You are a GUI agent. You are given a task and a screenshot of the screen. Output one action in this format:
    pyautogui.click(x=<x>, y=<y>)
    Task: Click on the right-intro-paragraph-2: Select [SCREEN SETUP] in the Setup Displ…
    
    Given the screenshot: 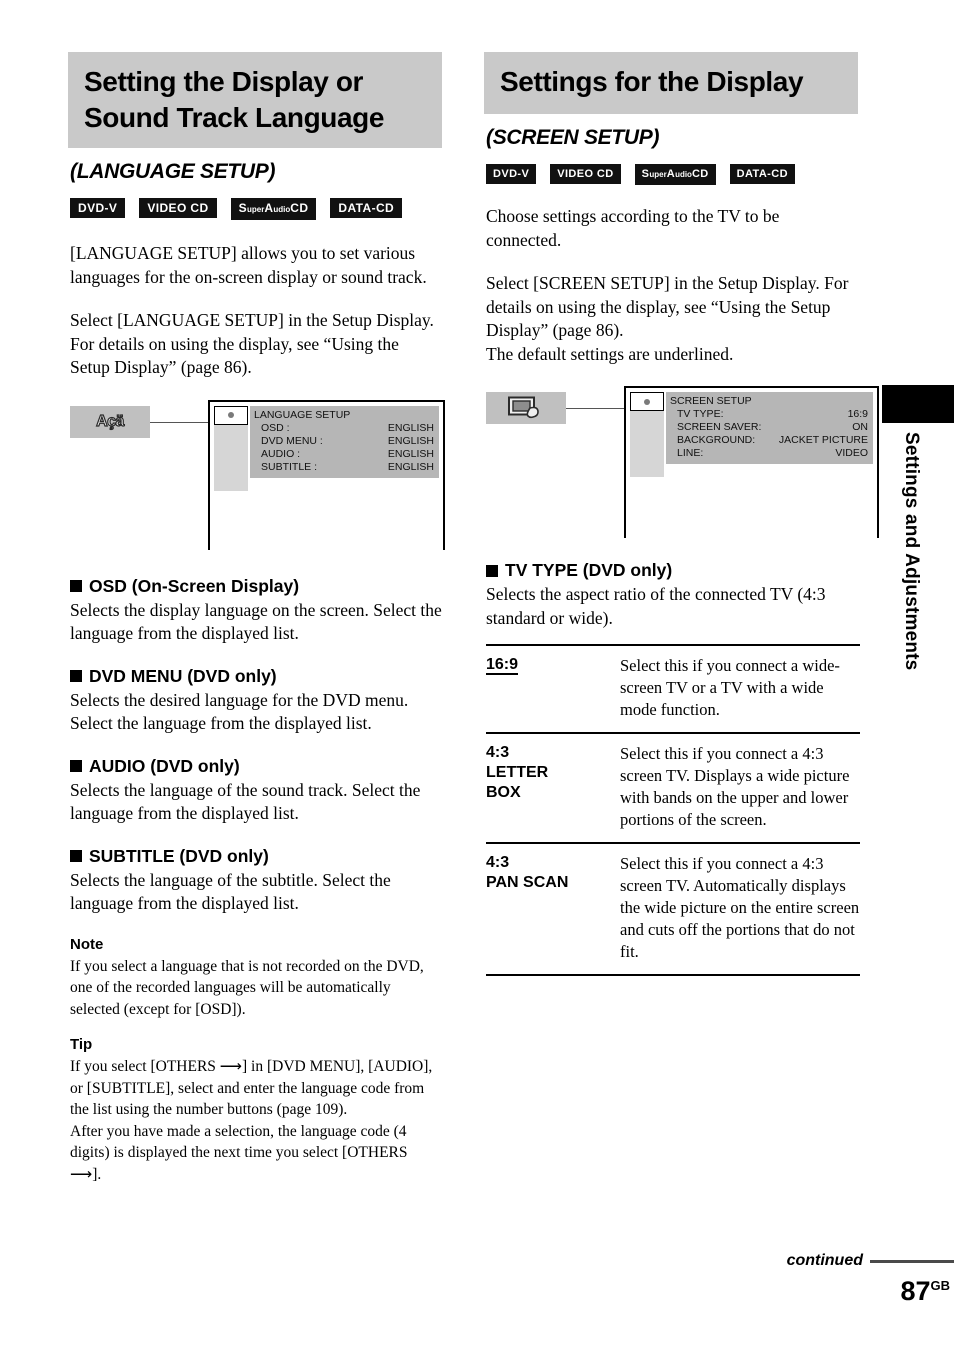 What is the action you would take?
    pyautogui.click(x=667, y=306)
    